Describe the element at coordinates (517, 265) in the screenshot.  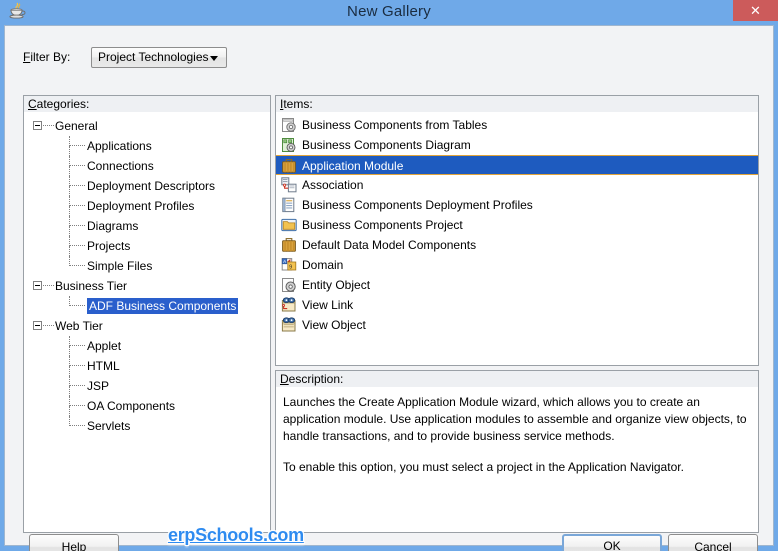
I see `list-item: A 9 Domain` at that location.